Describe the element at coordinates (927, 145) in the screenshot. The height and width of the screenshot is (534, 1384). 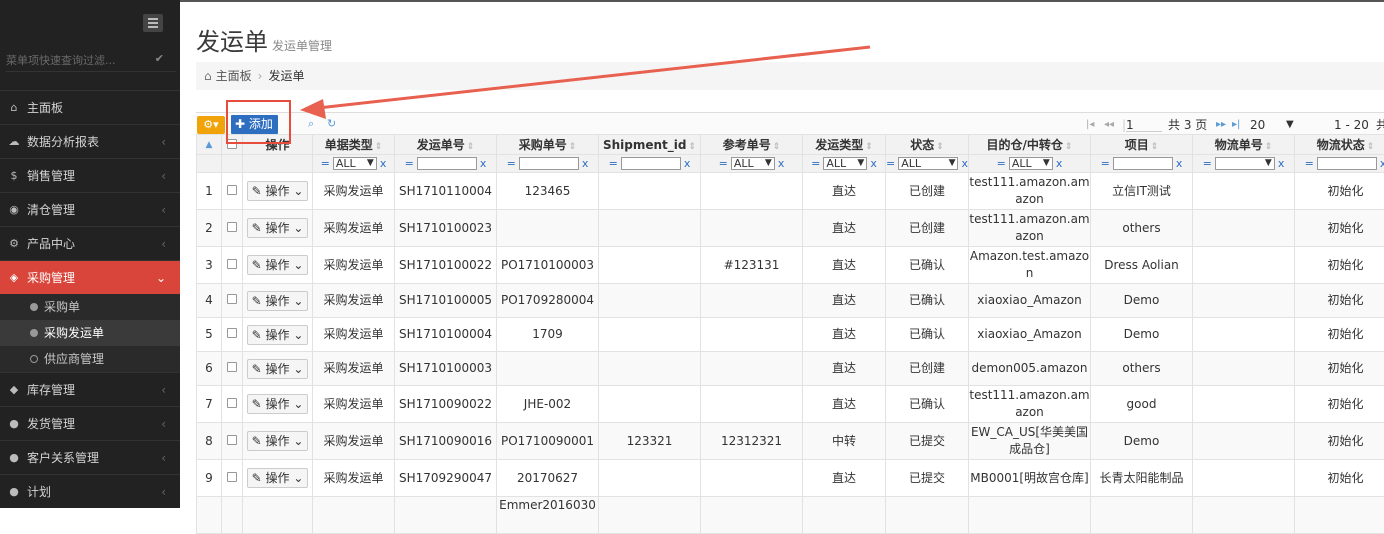
I see `column-header: 状态⇕` at that location.